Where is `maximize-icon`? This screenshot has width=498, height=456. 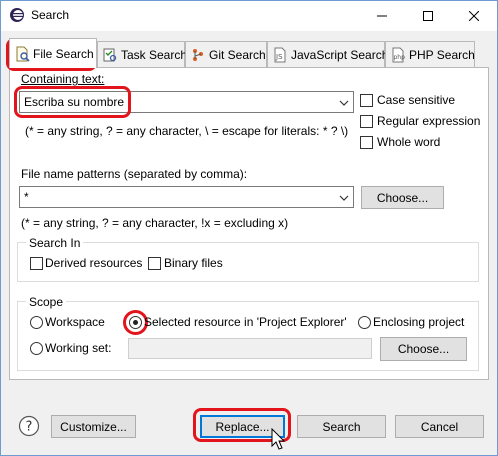 maximize-icon is located at coordinates (428, 16).